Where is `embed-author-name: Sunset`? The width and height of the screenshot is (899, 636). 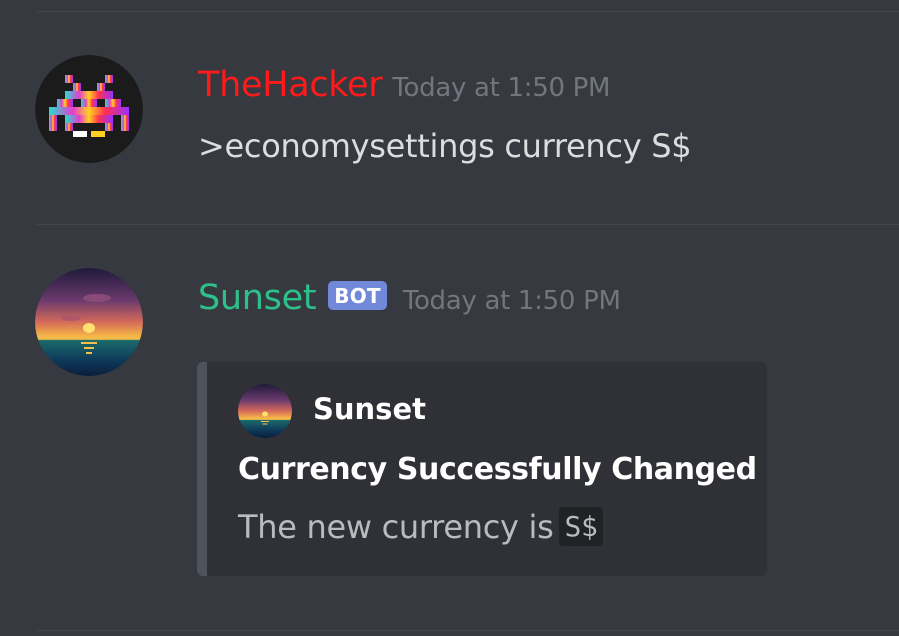 embed-author-name: Sunset is located at coordinates (369, 409).